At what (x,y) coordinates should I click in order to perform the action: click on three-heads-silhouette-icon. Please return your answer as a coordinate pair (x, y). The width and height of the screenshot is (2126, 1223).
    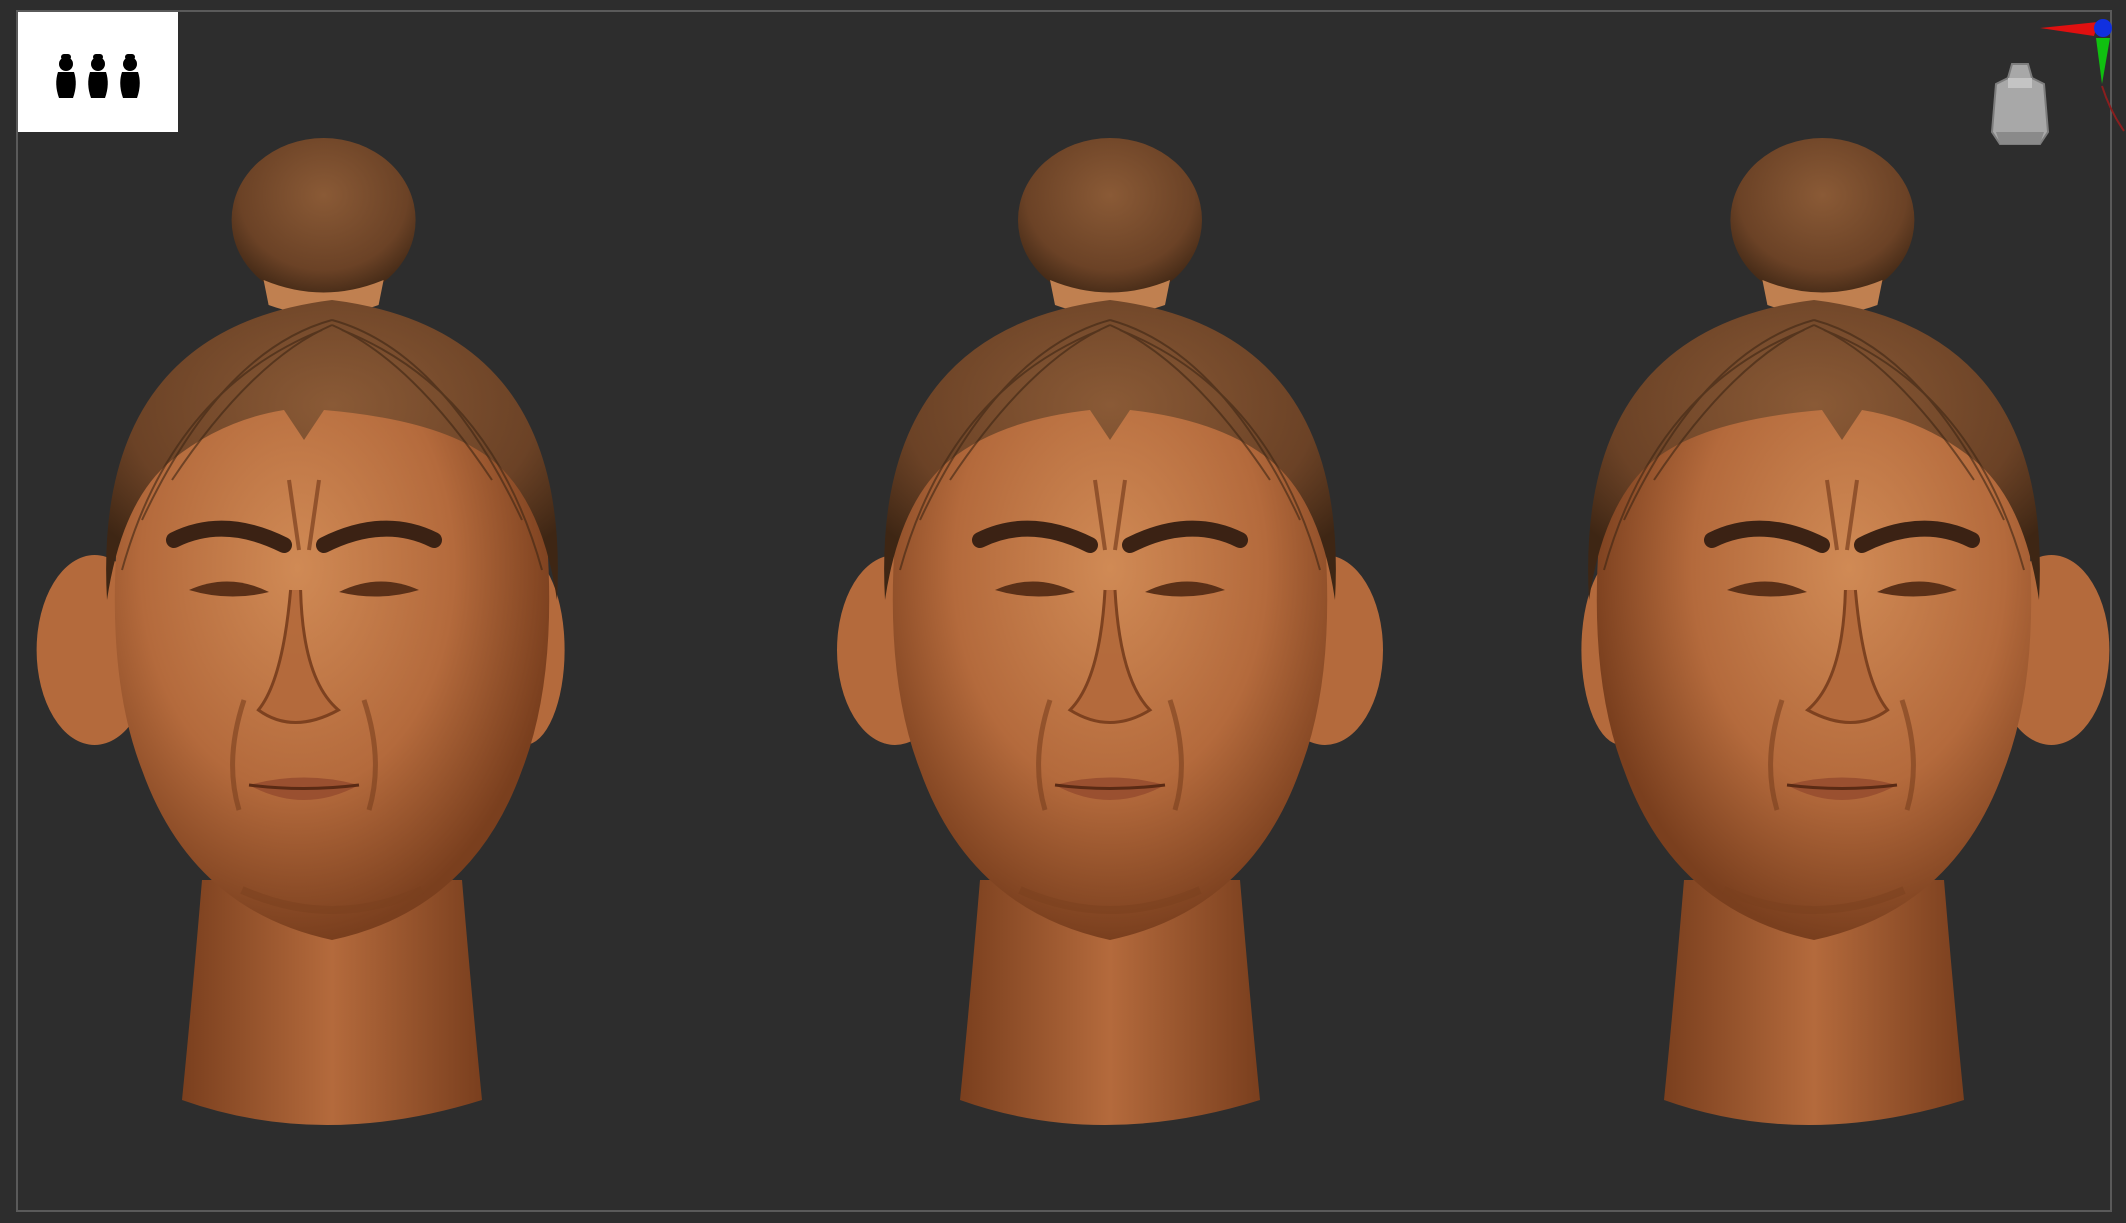
    Looking at the image, I should click on (98, 76).